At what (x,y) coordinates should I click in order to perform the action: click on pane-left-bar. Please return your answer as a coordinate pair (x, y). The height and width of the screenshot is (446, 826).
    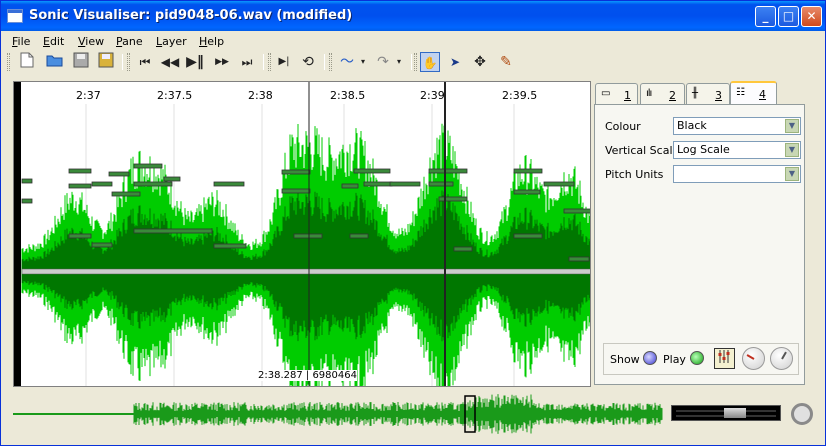
    Looking at the image, I should click on (17, 234).